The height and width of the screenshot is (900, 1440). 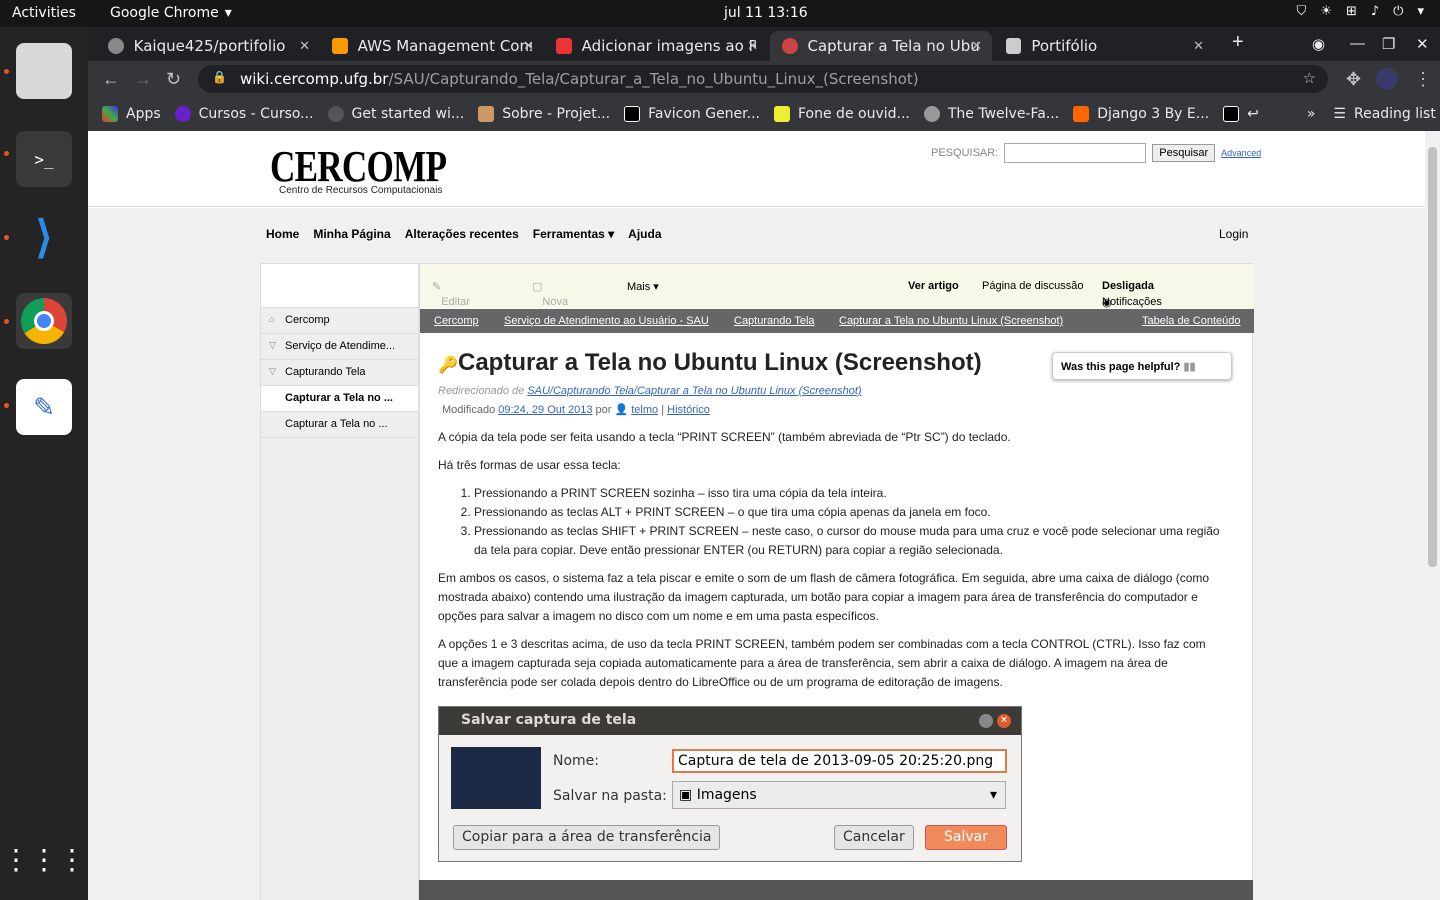 What do you see at coordinates (351, 234) in the screenshot?
I see `menu-minha-pagina: Minha Página` at bounding box center [351, 234].